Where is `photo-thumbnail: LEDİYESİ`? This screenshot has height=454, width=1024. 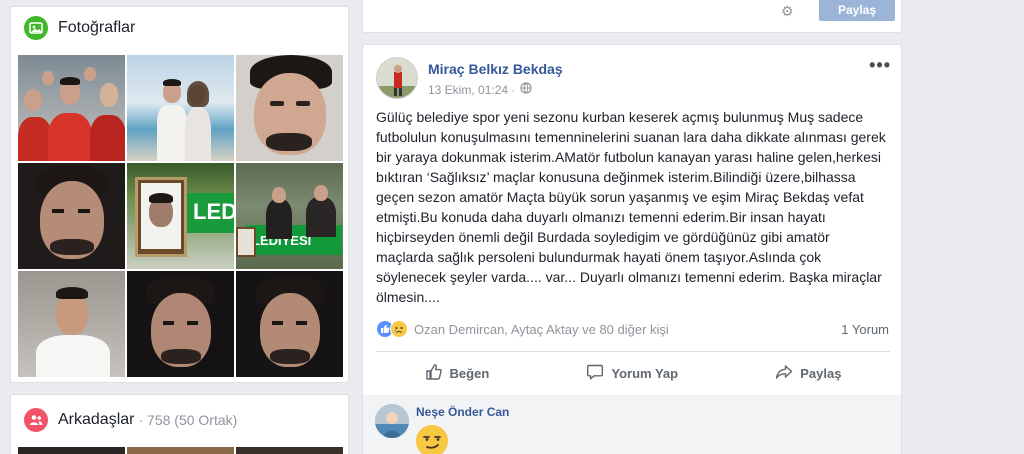
photo-thumbnail: LEDİYESİ is located at coordinates (289, 216).